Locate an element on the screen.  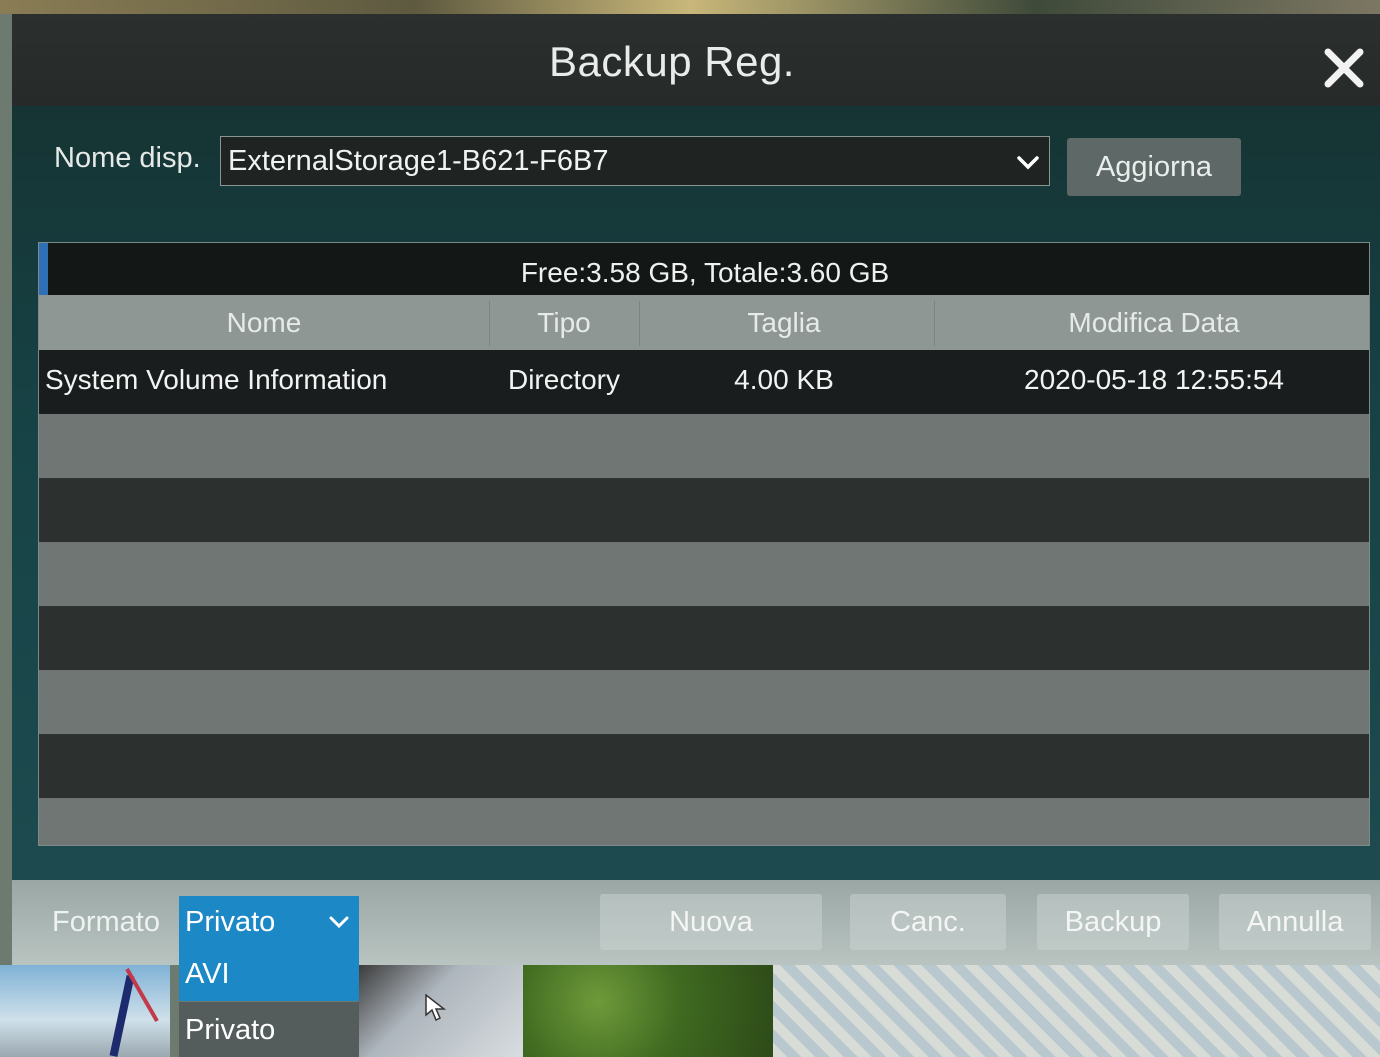
option-label: AVI is located at coordinates (207, 974).